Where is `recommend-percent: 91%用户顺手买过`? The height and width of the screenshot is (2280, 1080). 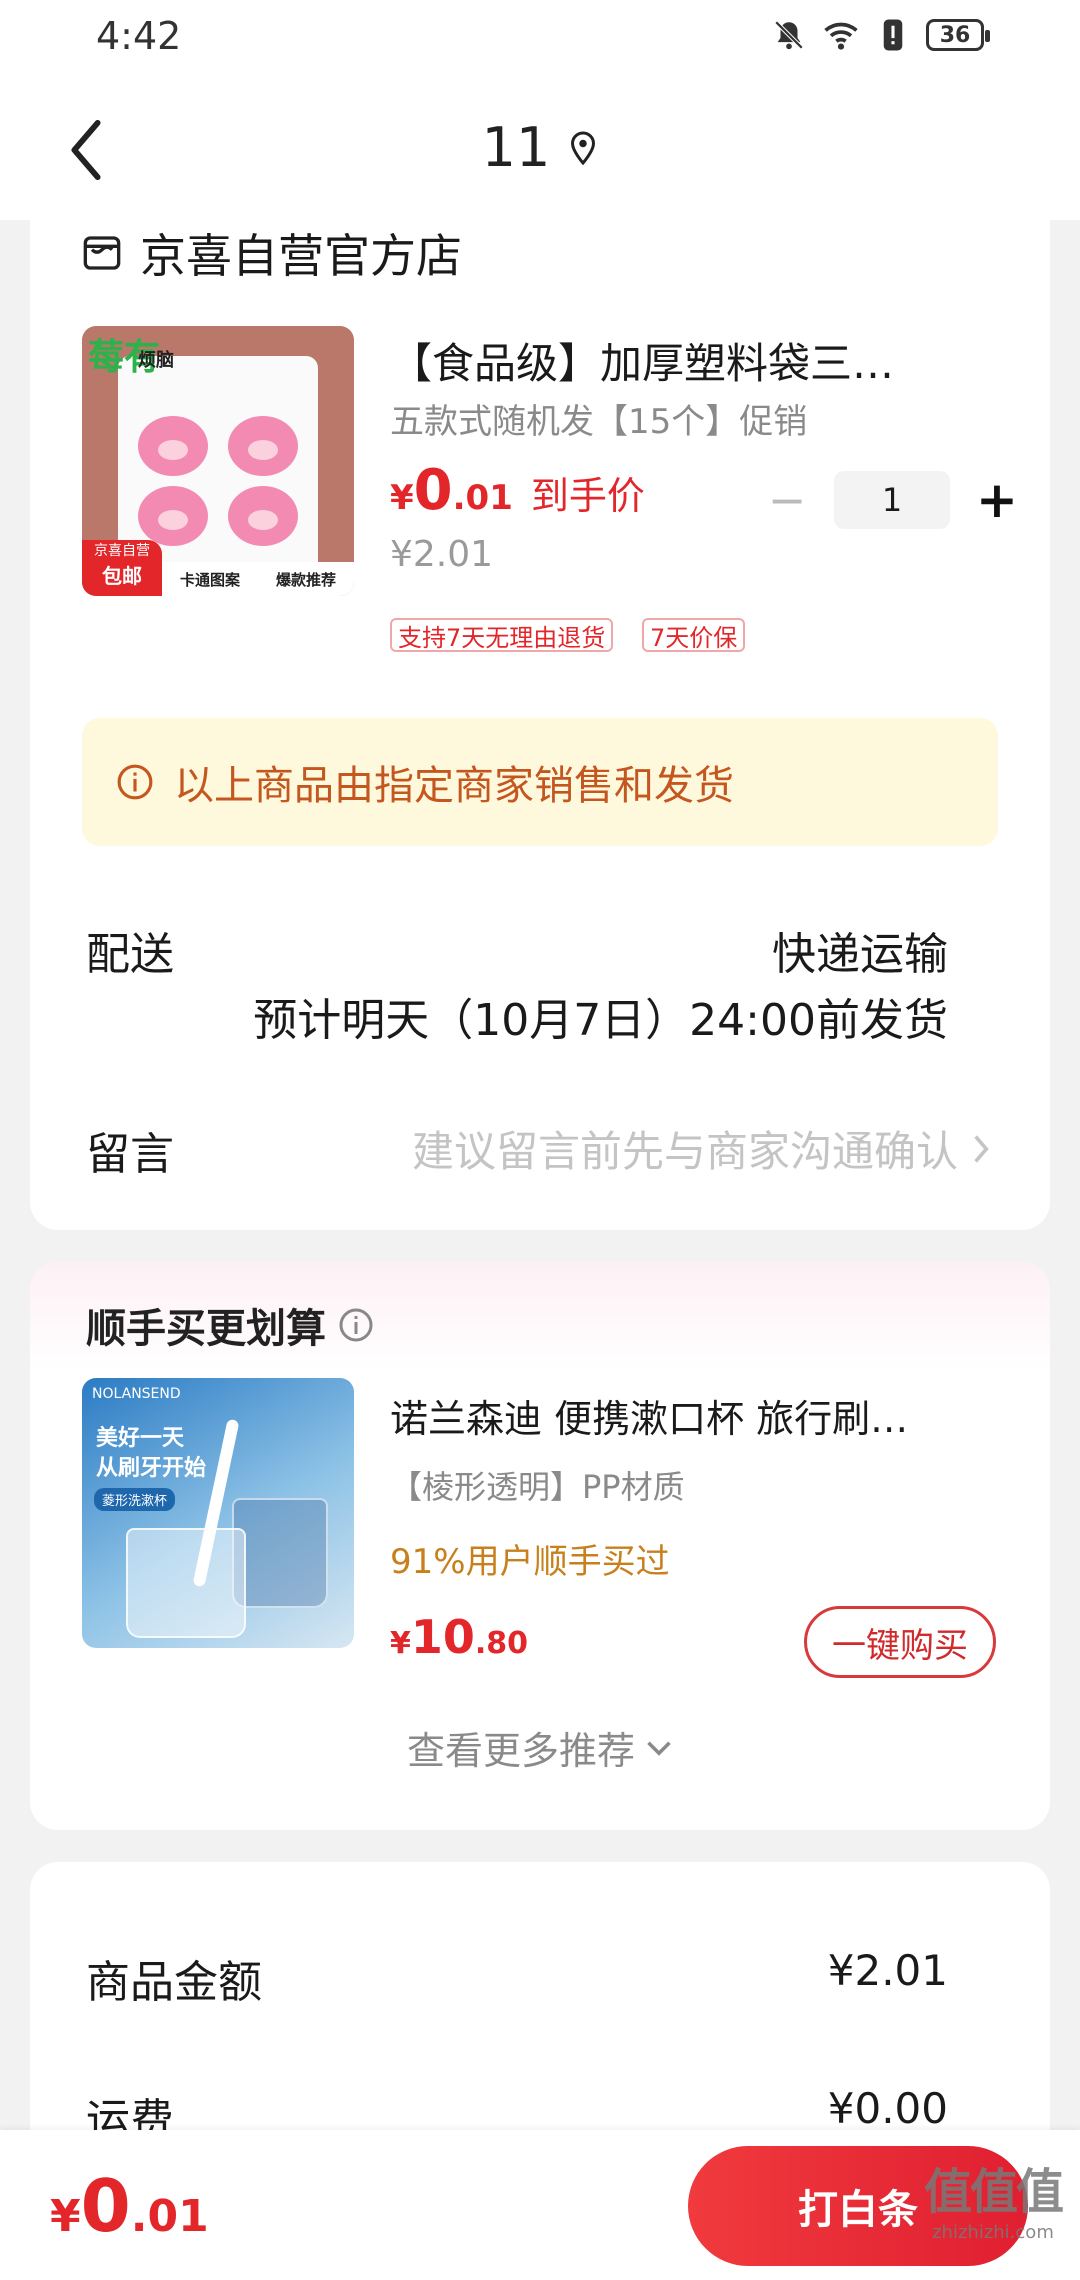
recommend-percent: 91%用户顺手买过 is located at coordinates (530, 1562).